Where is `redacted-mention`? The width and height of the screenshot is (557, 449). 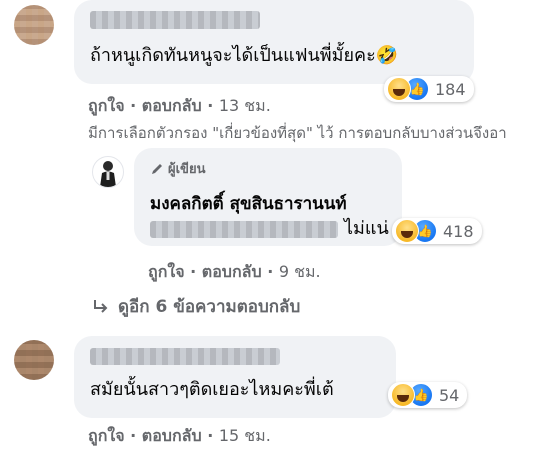 redacted-mention is located at coordinates (244, 229).